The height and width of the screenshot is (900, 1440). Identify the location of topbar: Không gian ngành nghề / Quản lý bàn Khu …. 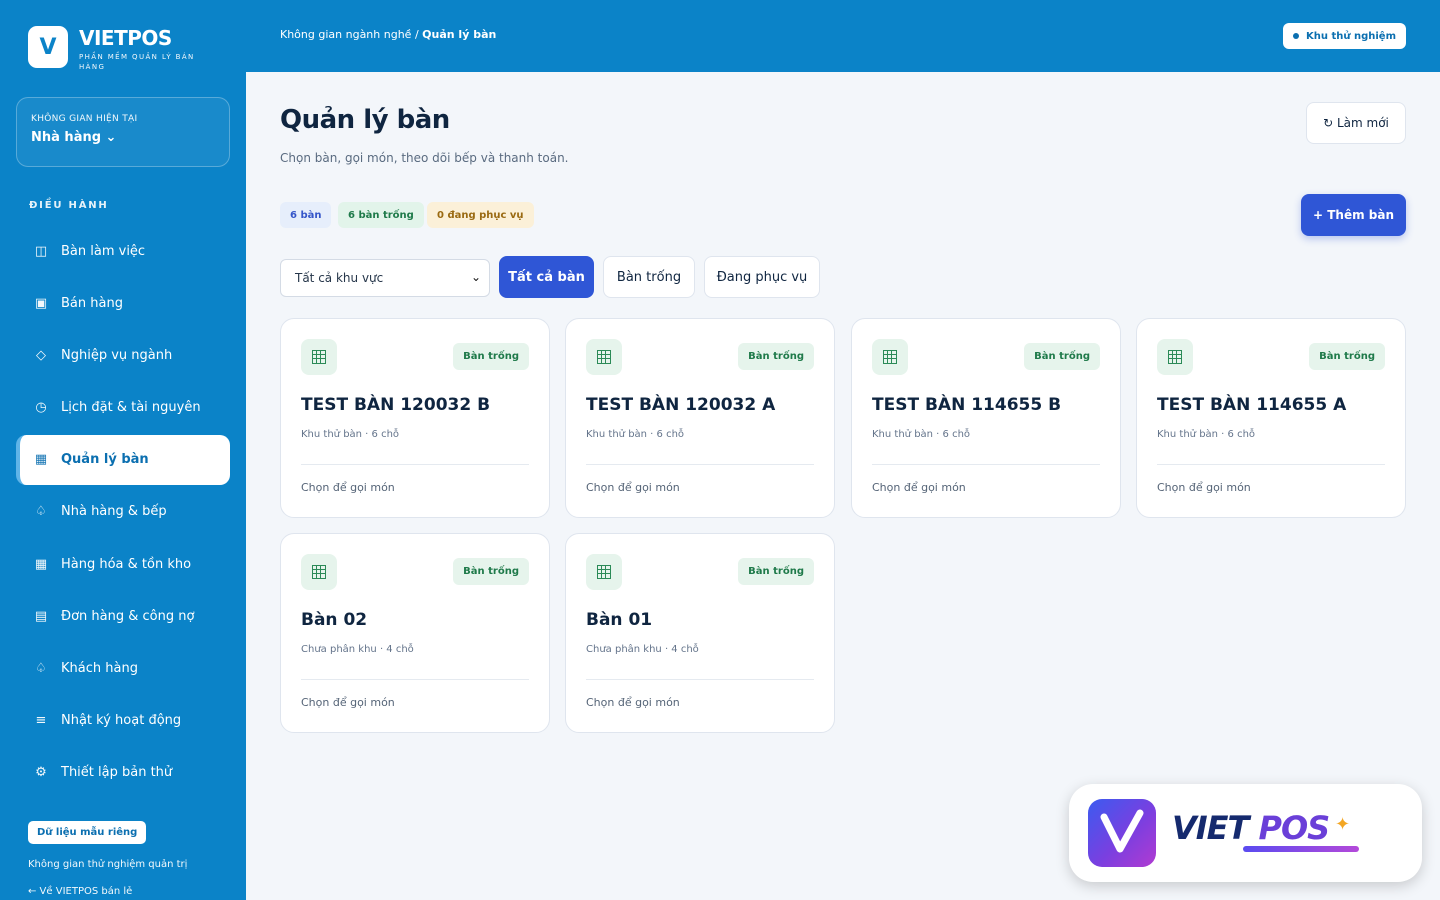
(843, 36).